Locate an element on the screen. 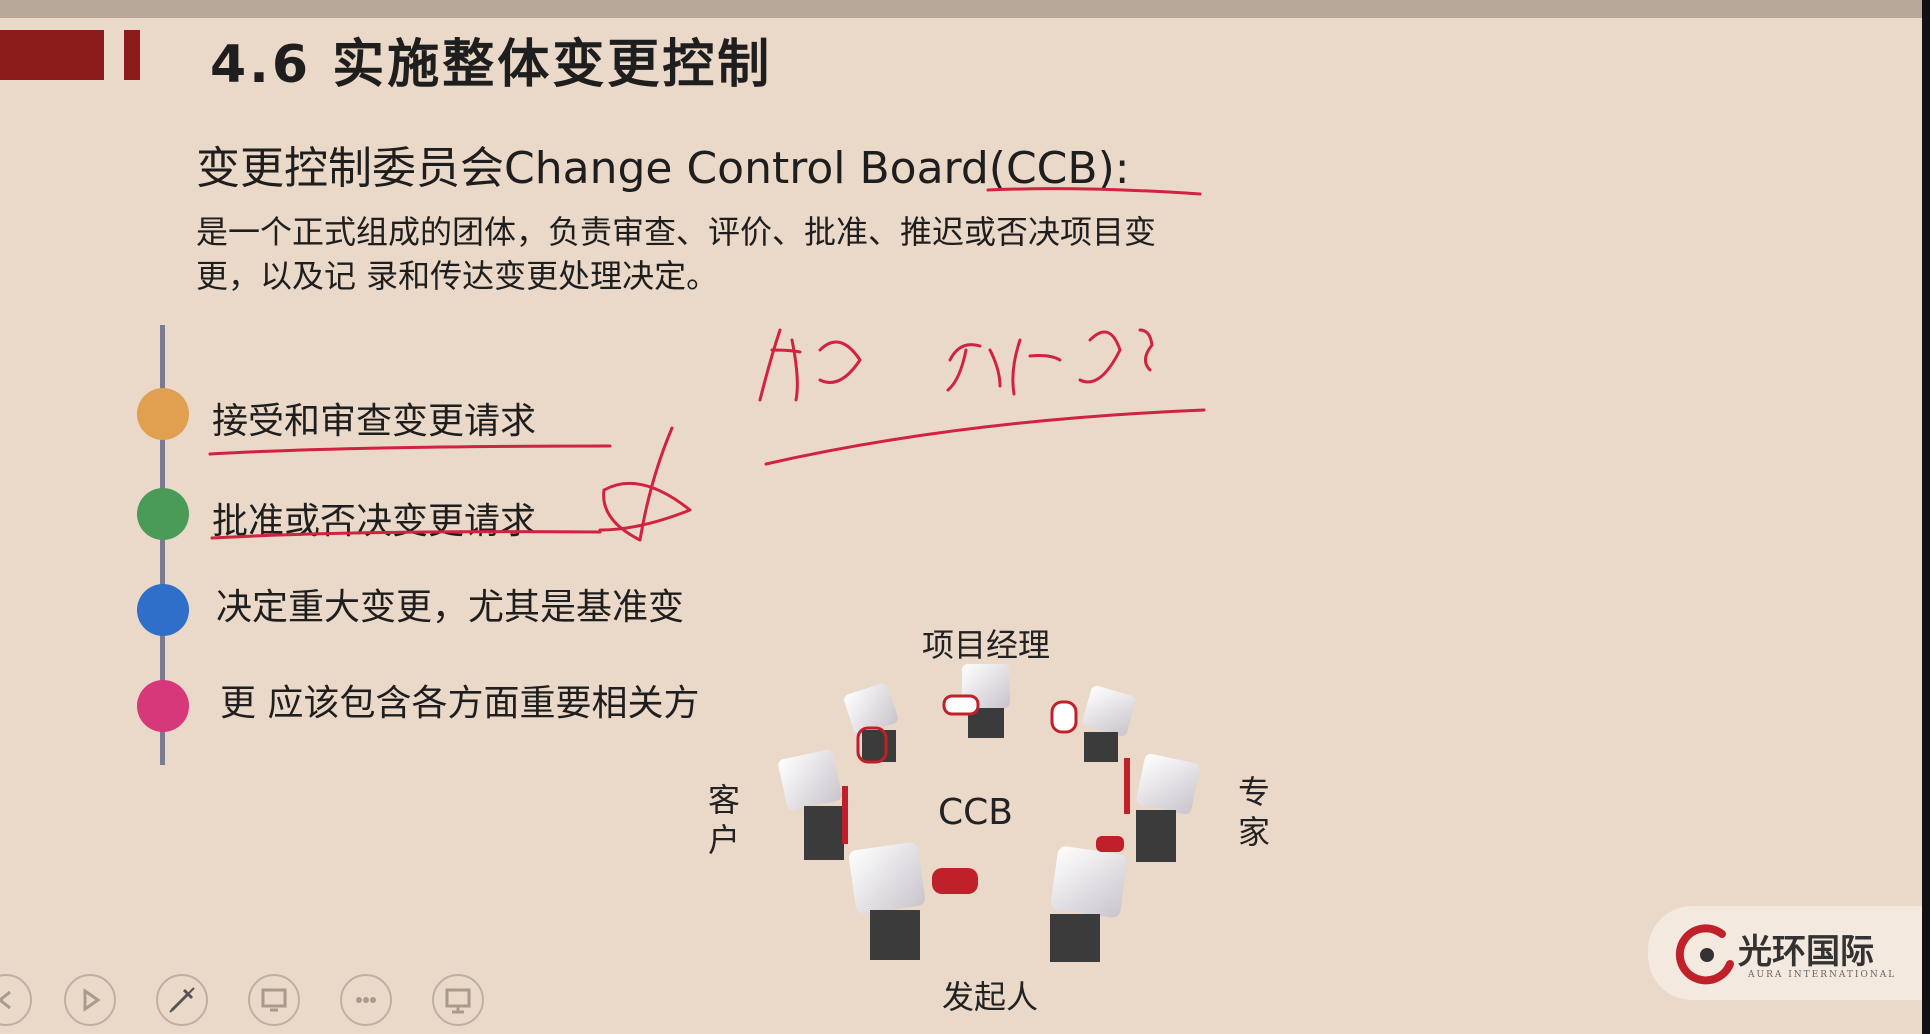  more-icon is located at coordinates (366, 1000).